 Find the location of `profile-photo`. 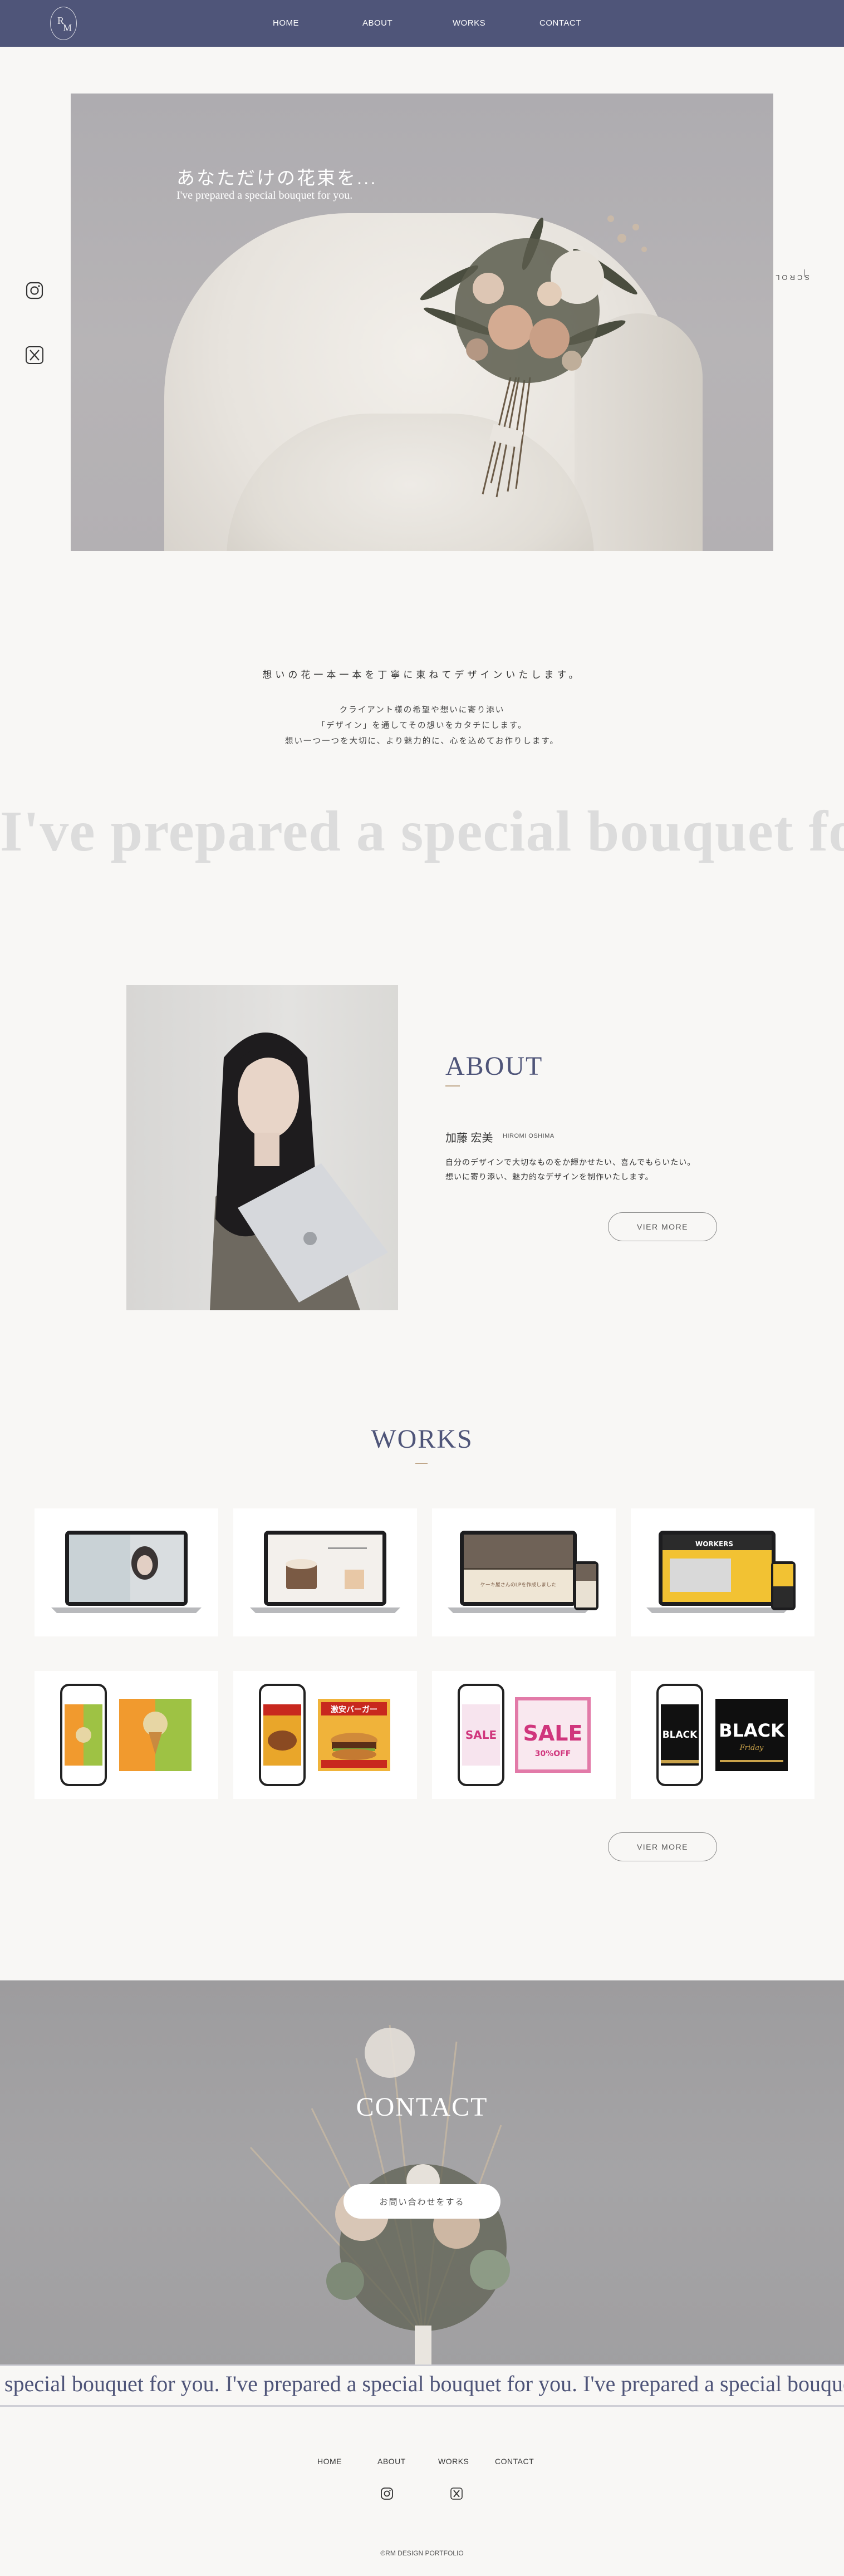

profile-photo is located at coordinates (262, 1147).